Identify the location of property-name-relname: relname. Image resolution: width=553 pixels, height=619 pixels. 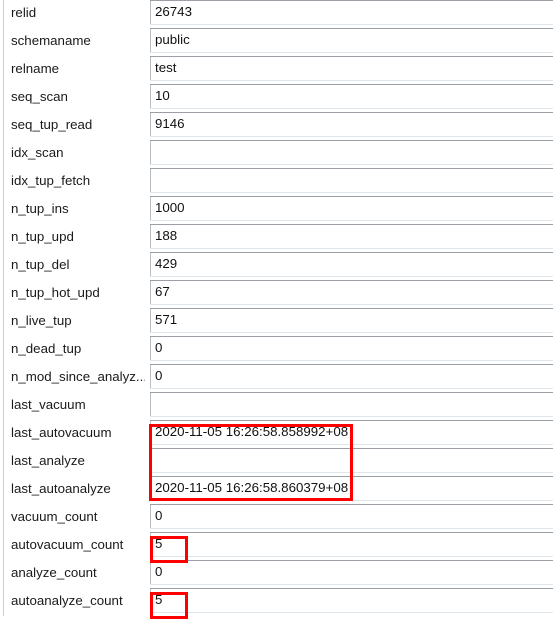
(35, 68).